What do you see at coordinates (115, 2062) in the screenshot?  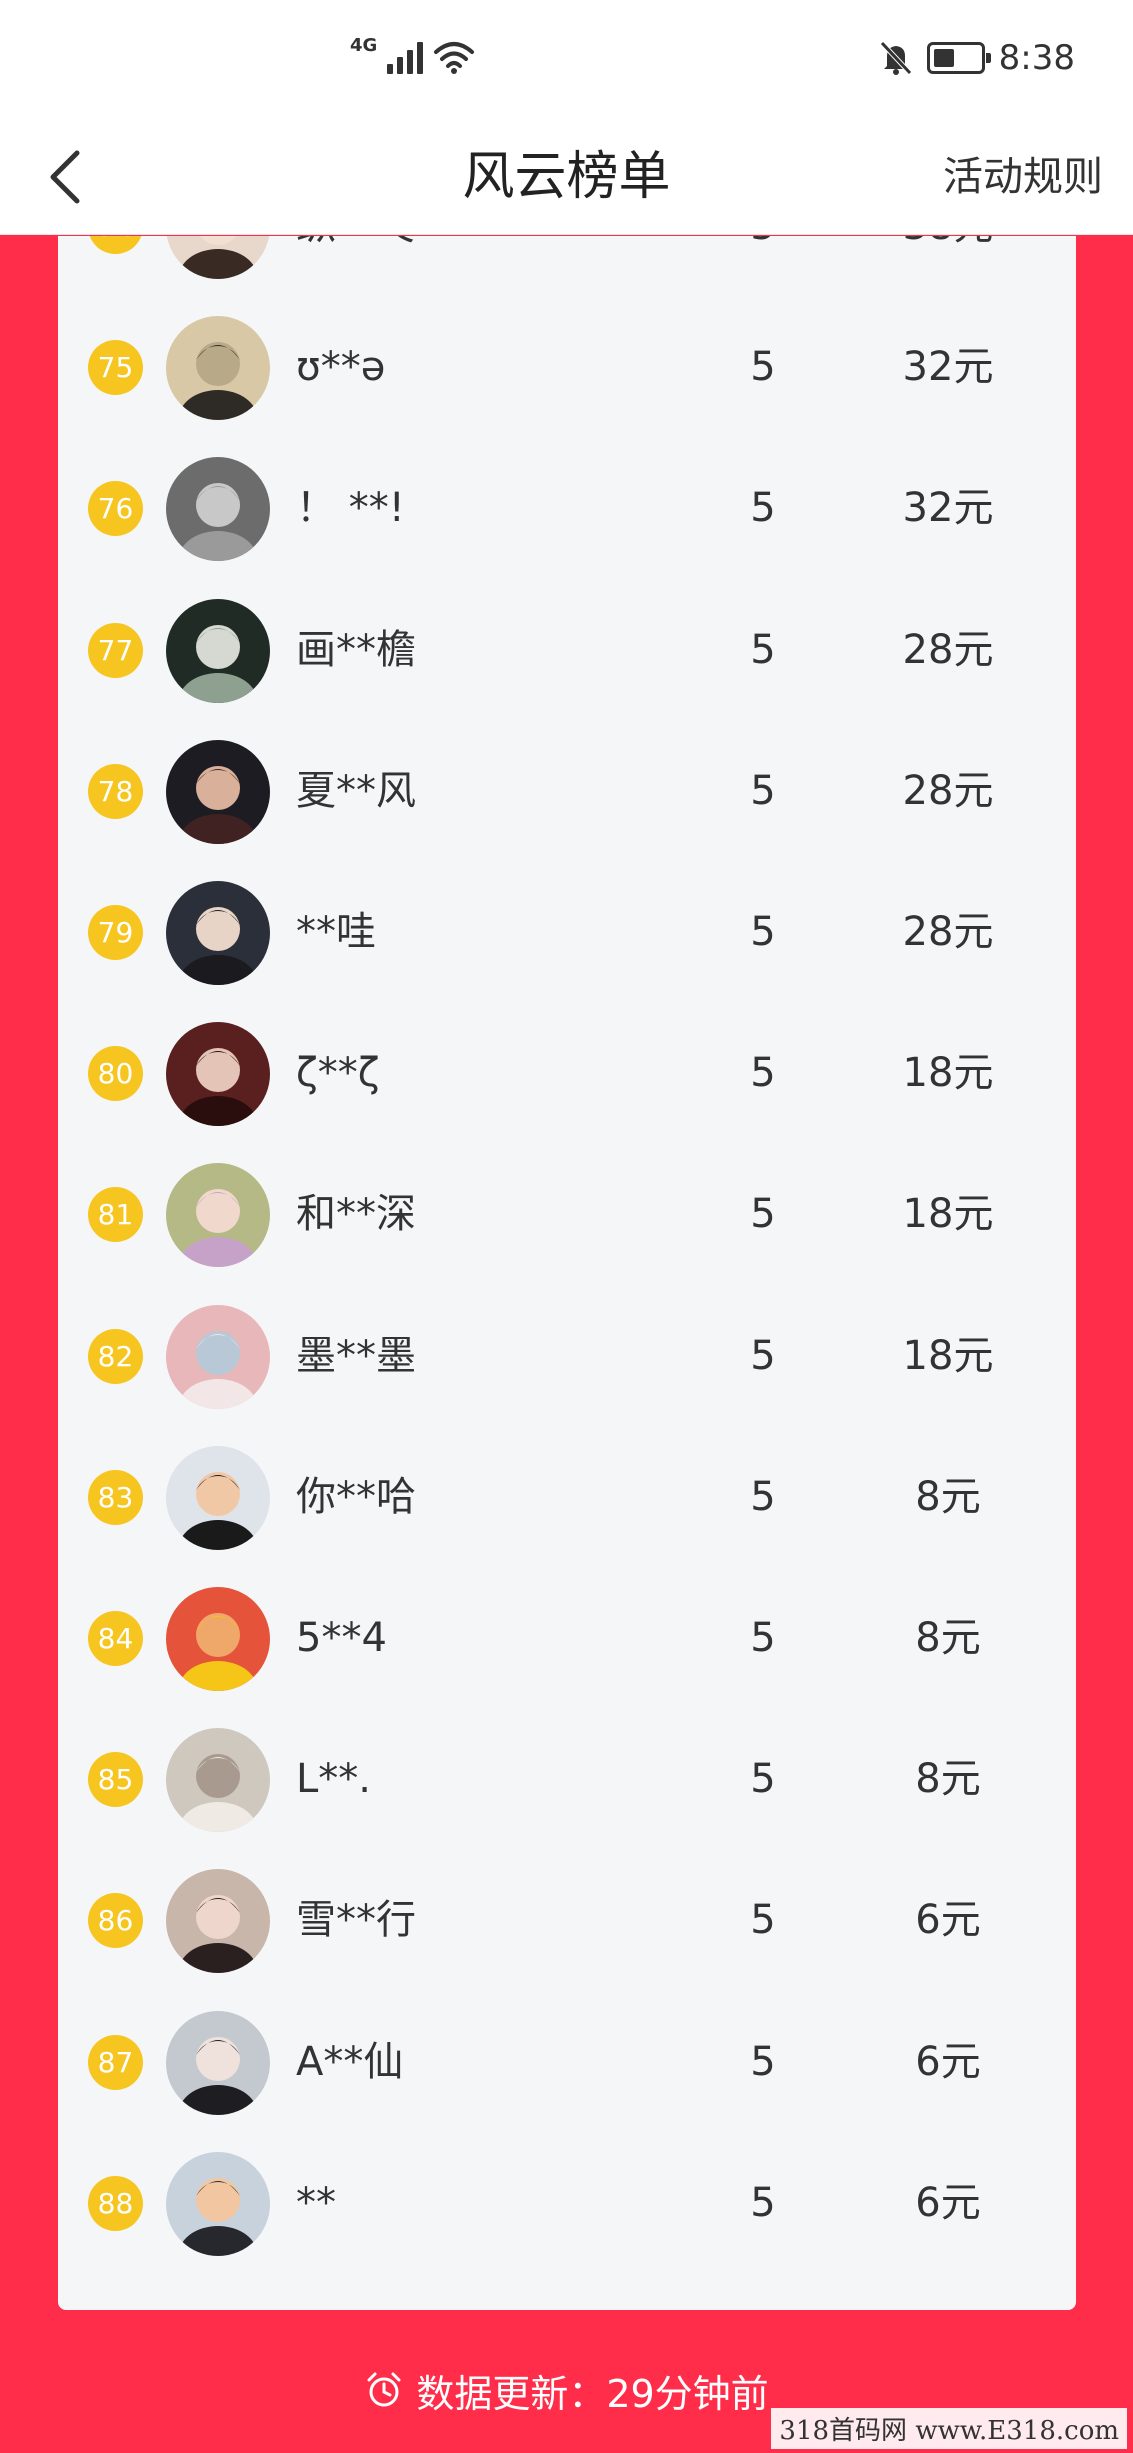 I see `rank-badge: 87` at bounding box center [115, 2062].